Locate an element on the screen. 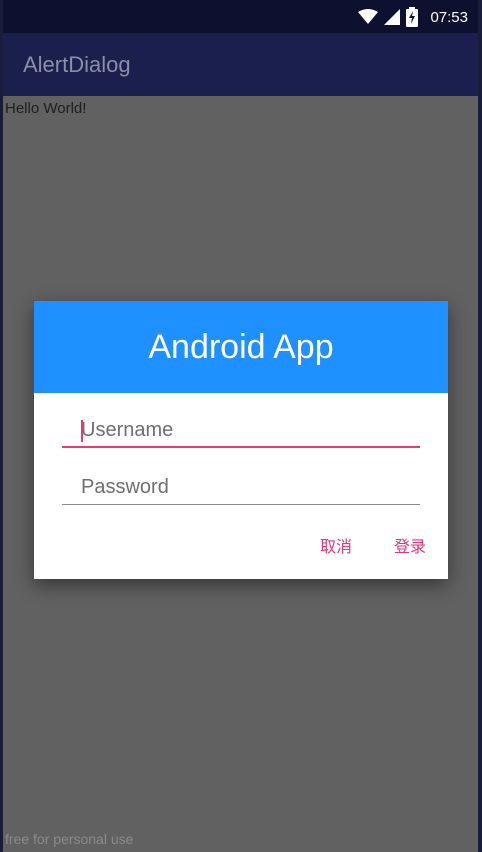 This screenshot has height=852, width=482. username-field-container is located at coordinates (241, 432).